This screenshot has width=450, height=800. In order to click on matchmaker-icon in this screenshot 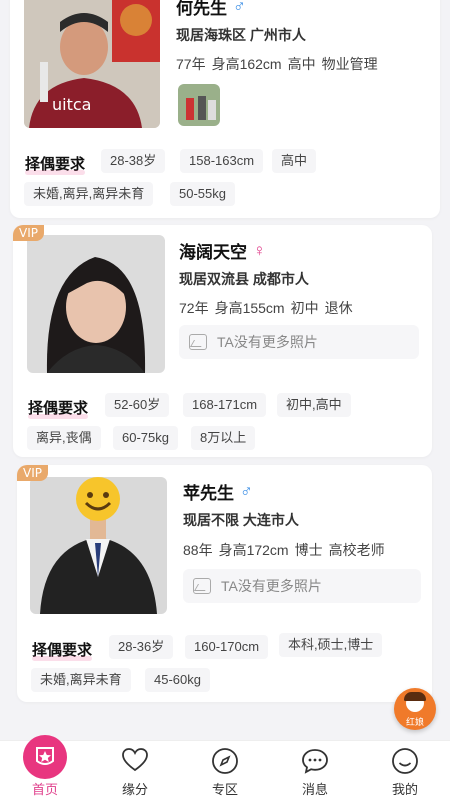, I will do `click(415, 702)`.